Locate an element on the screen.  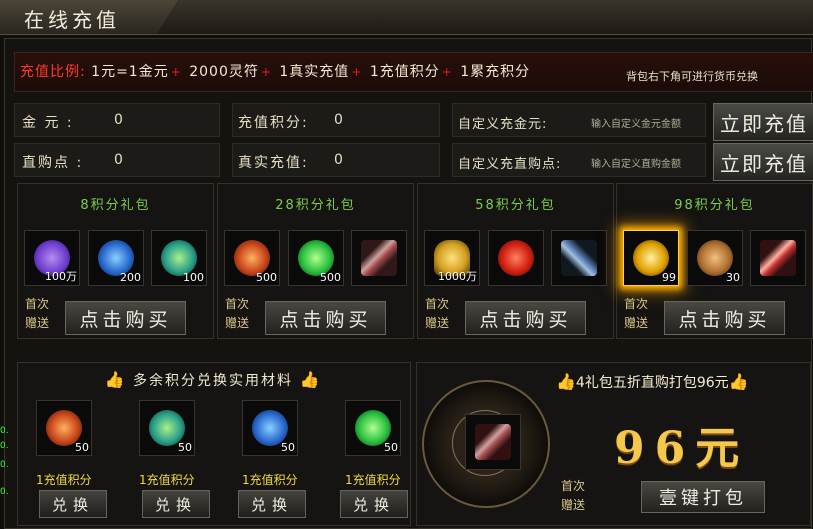
ratio-label: 充值比例: is located at coordinates (53, 72).